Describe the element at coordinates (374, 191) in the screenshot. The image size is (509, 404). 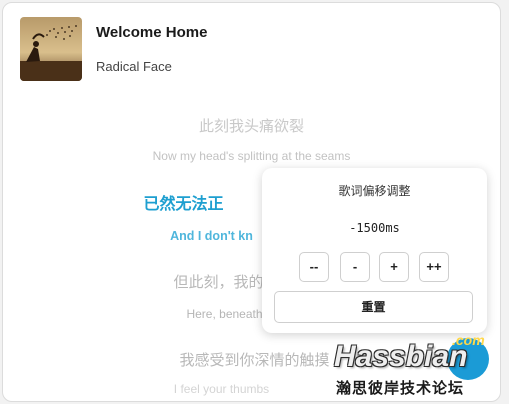
I see `popup-title: 歌词偏移调整` at that location.